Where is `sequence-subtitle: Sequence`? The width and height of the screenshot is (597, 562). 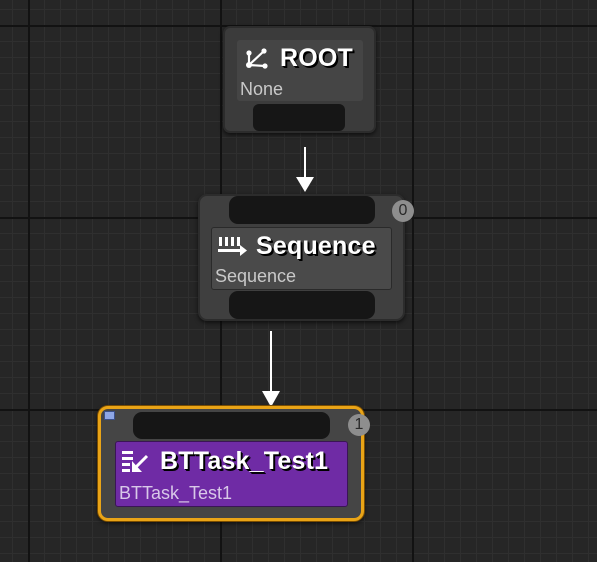 sequence-subtitle: Sequence is located at coordinates (256, 276).